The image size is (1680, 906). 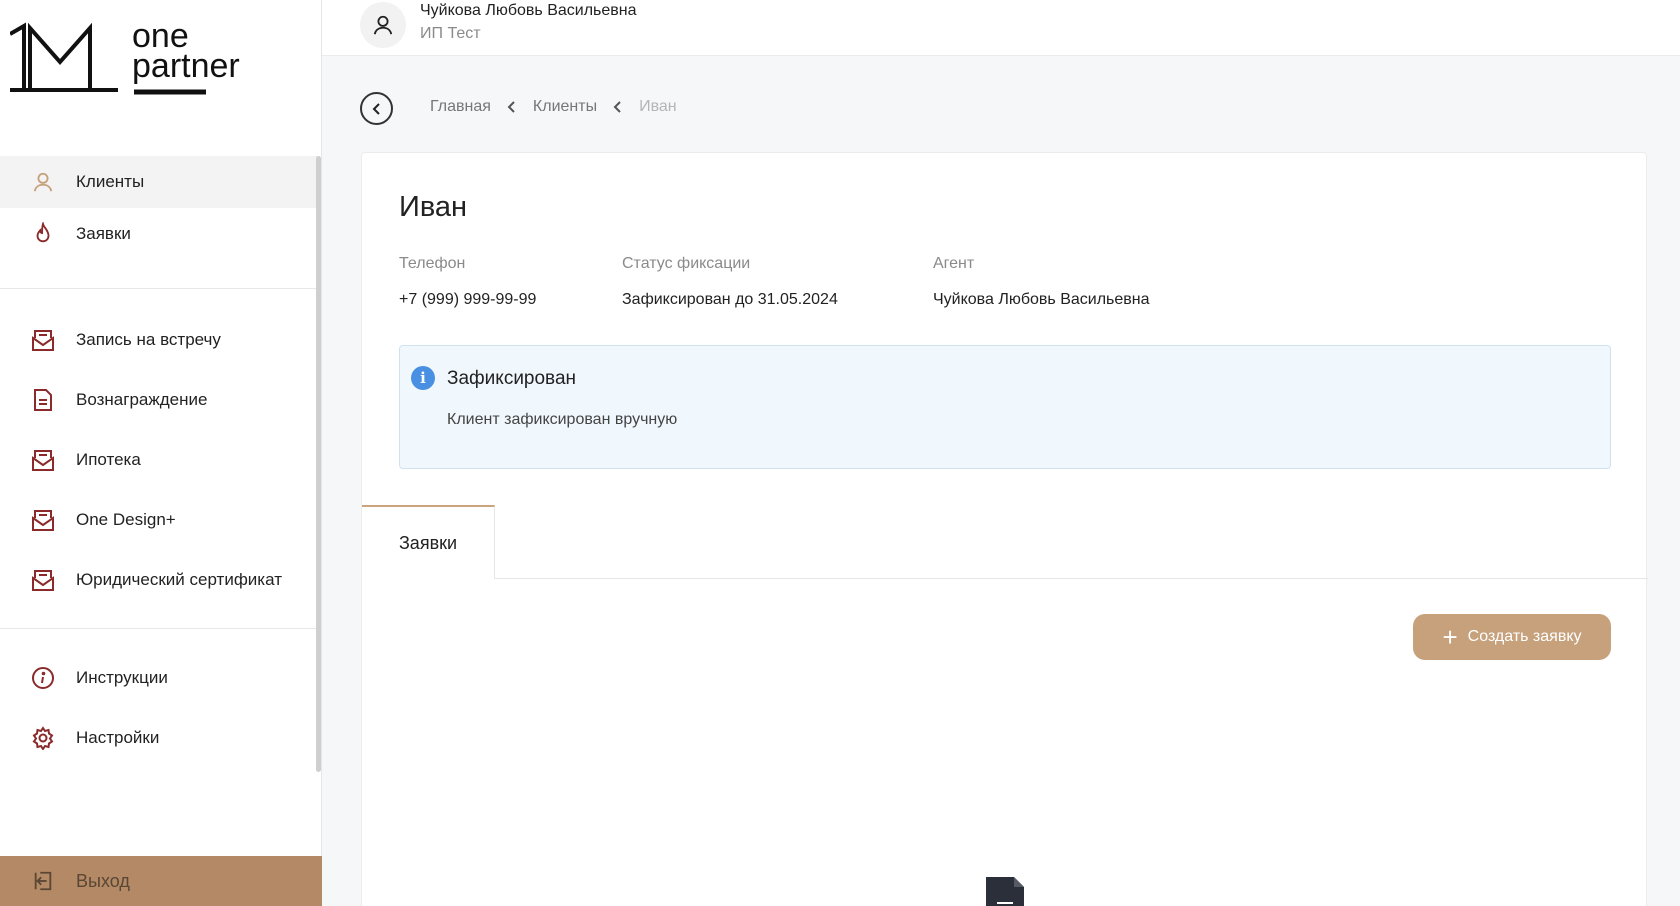 I want to click on phone-value: +7 (999) 999-99-99, so click(x=467, y=300).